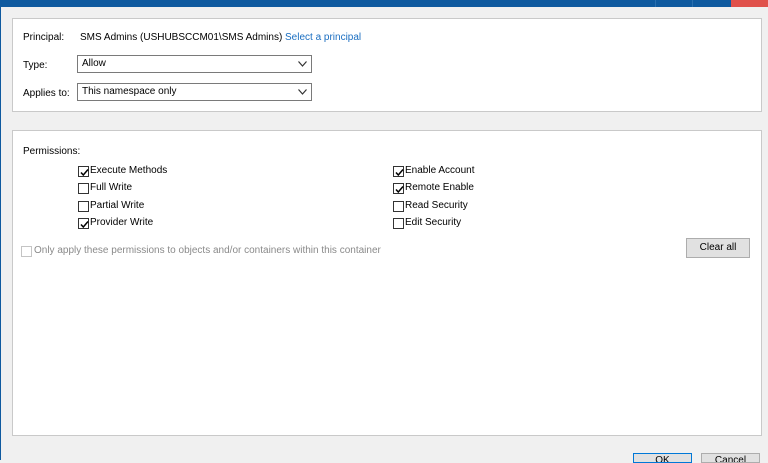 Image resolution: width=768 pixels, height=463 pixels. Describe the element at coordinates (439, 187) in the screenshot. I see `remote-enable-label: Remote Enable` at that location.